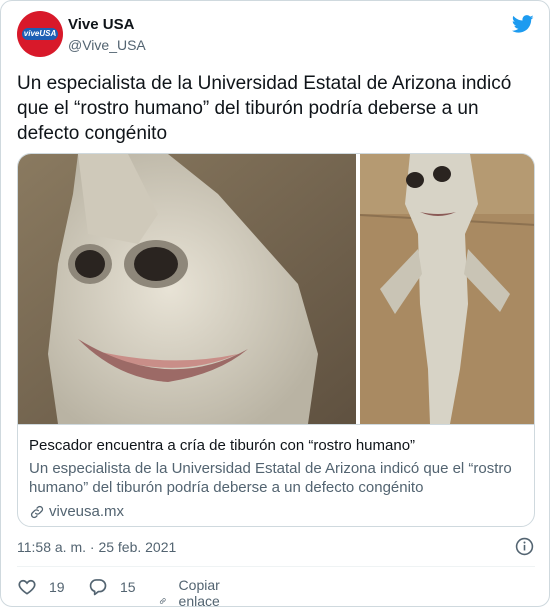 This screenshot has height=607, width=550. Describe the element at coordinates (98, 587) in the screenshot. I see `reply-icon` at that location.